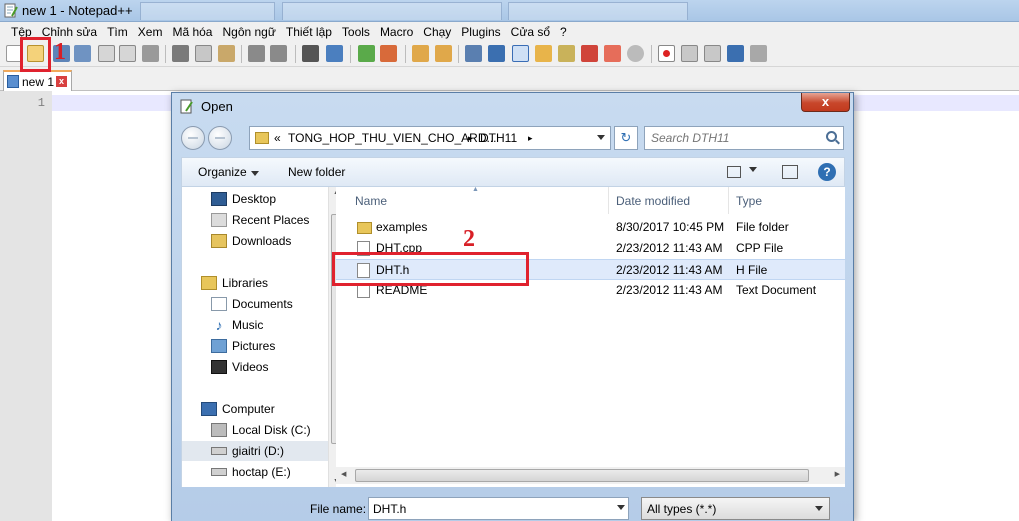 This screenshot has width=1019, height=521. What do you see at coordinates (473, 53) in the screenshot?
I see `word-wrap-icon` at bounding box center [473, 53].